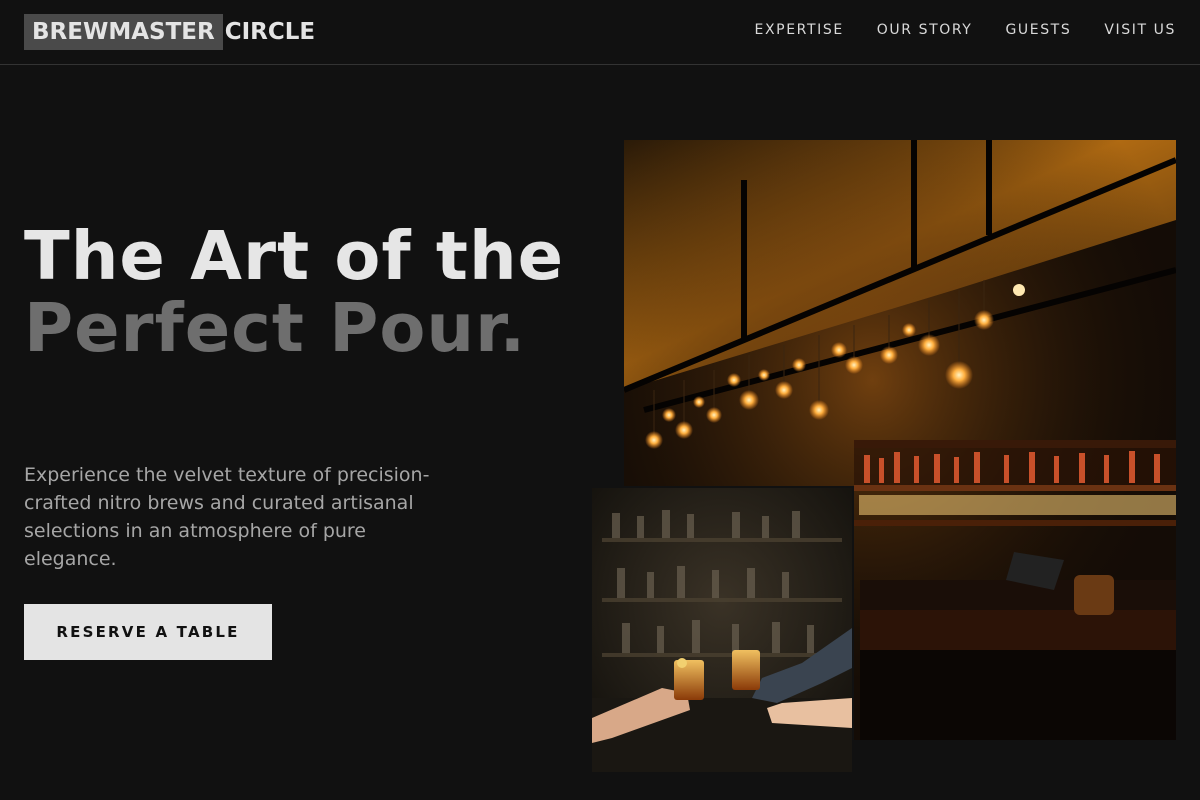 The image size is (1200, 800). I want to click on logo-highlight-text: BREWMASTER, so click(123, 32).